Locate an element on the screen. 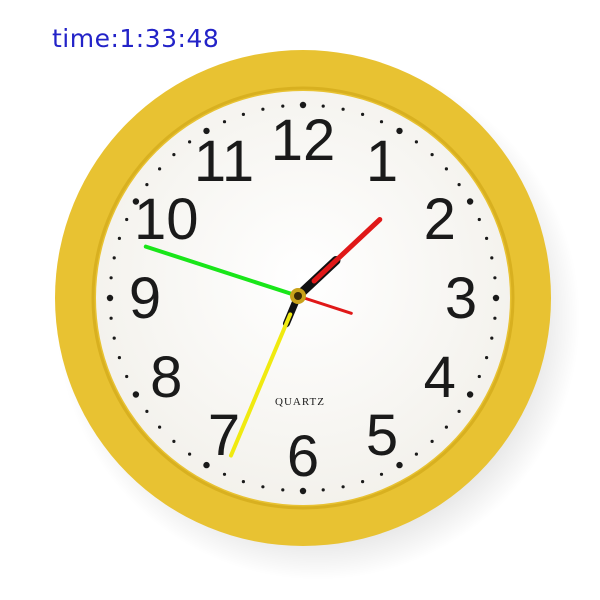 The width and height of the screenshot is (600, 600). numeral-11: 11 is located at coordinates (224, 161).